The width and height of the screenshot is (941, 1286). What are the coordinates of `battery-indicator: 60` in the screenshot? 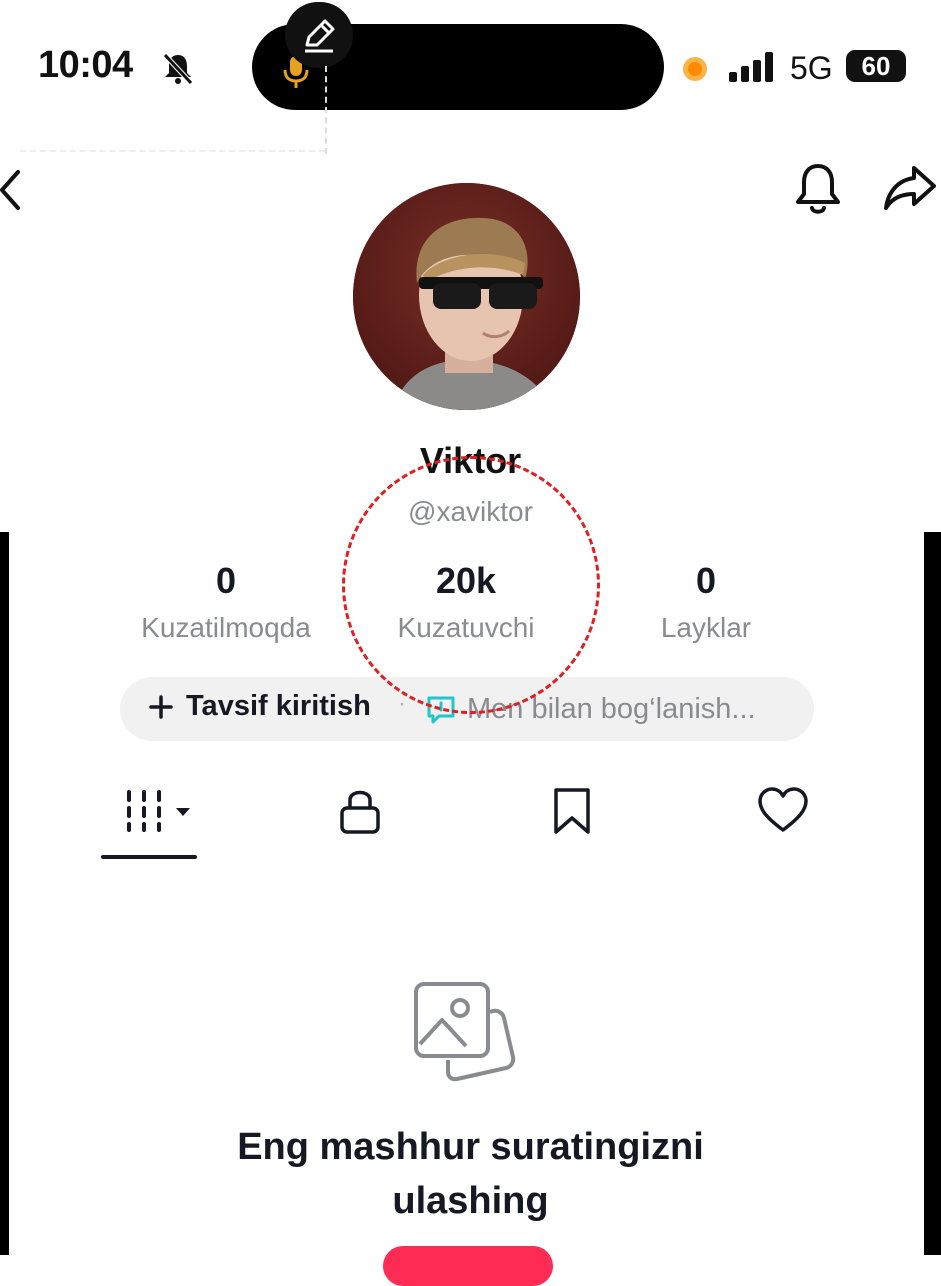 It's located at (876, 66).